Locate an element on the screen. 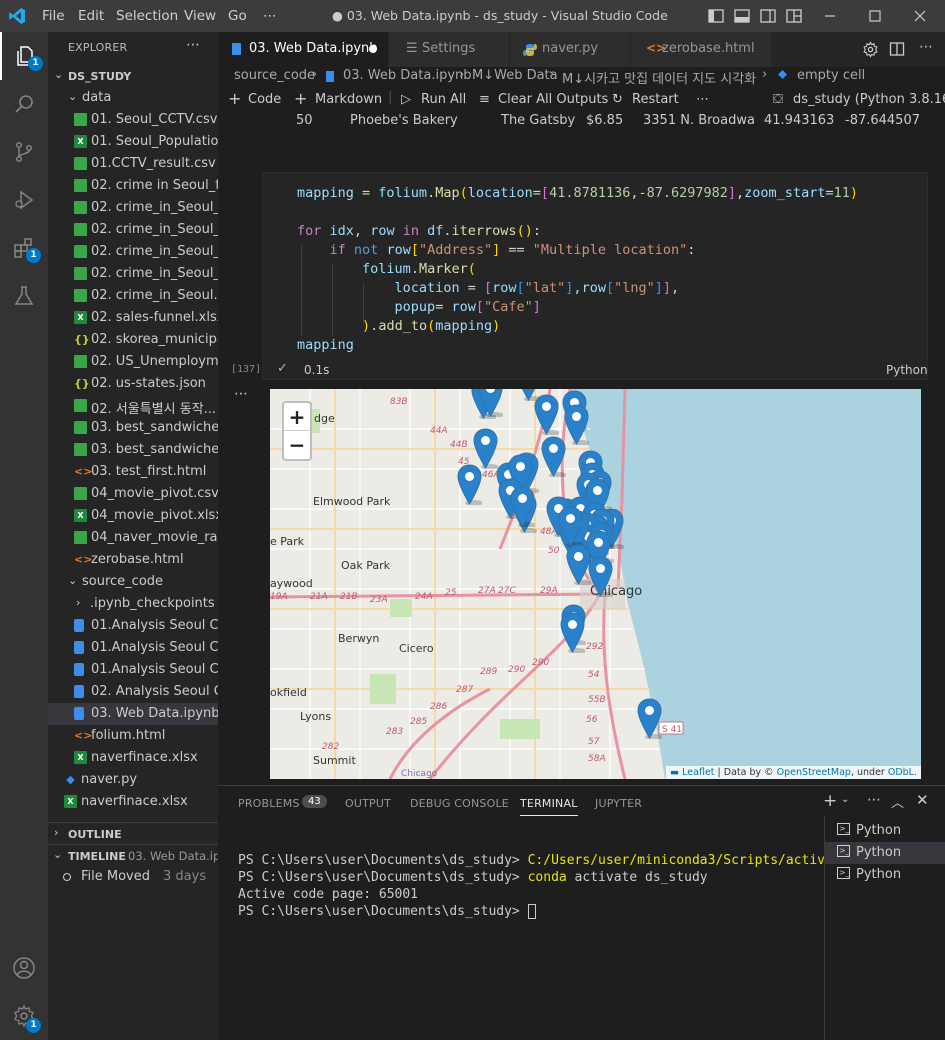 This screenshot has height=1040, width=945. breadcrumb-subheading: M↓시카고 맛집 데이터 지도 시각화 is located at coordinates (659, 77).